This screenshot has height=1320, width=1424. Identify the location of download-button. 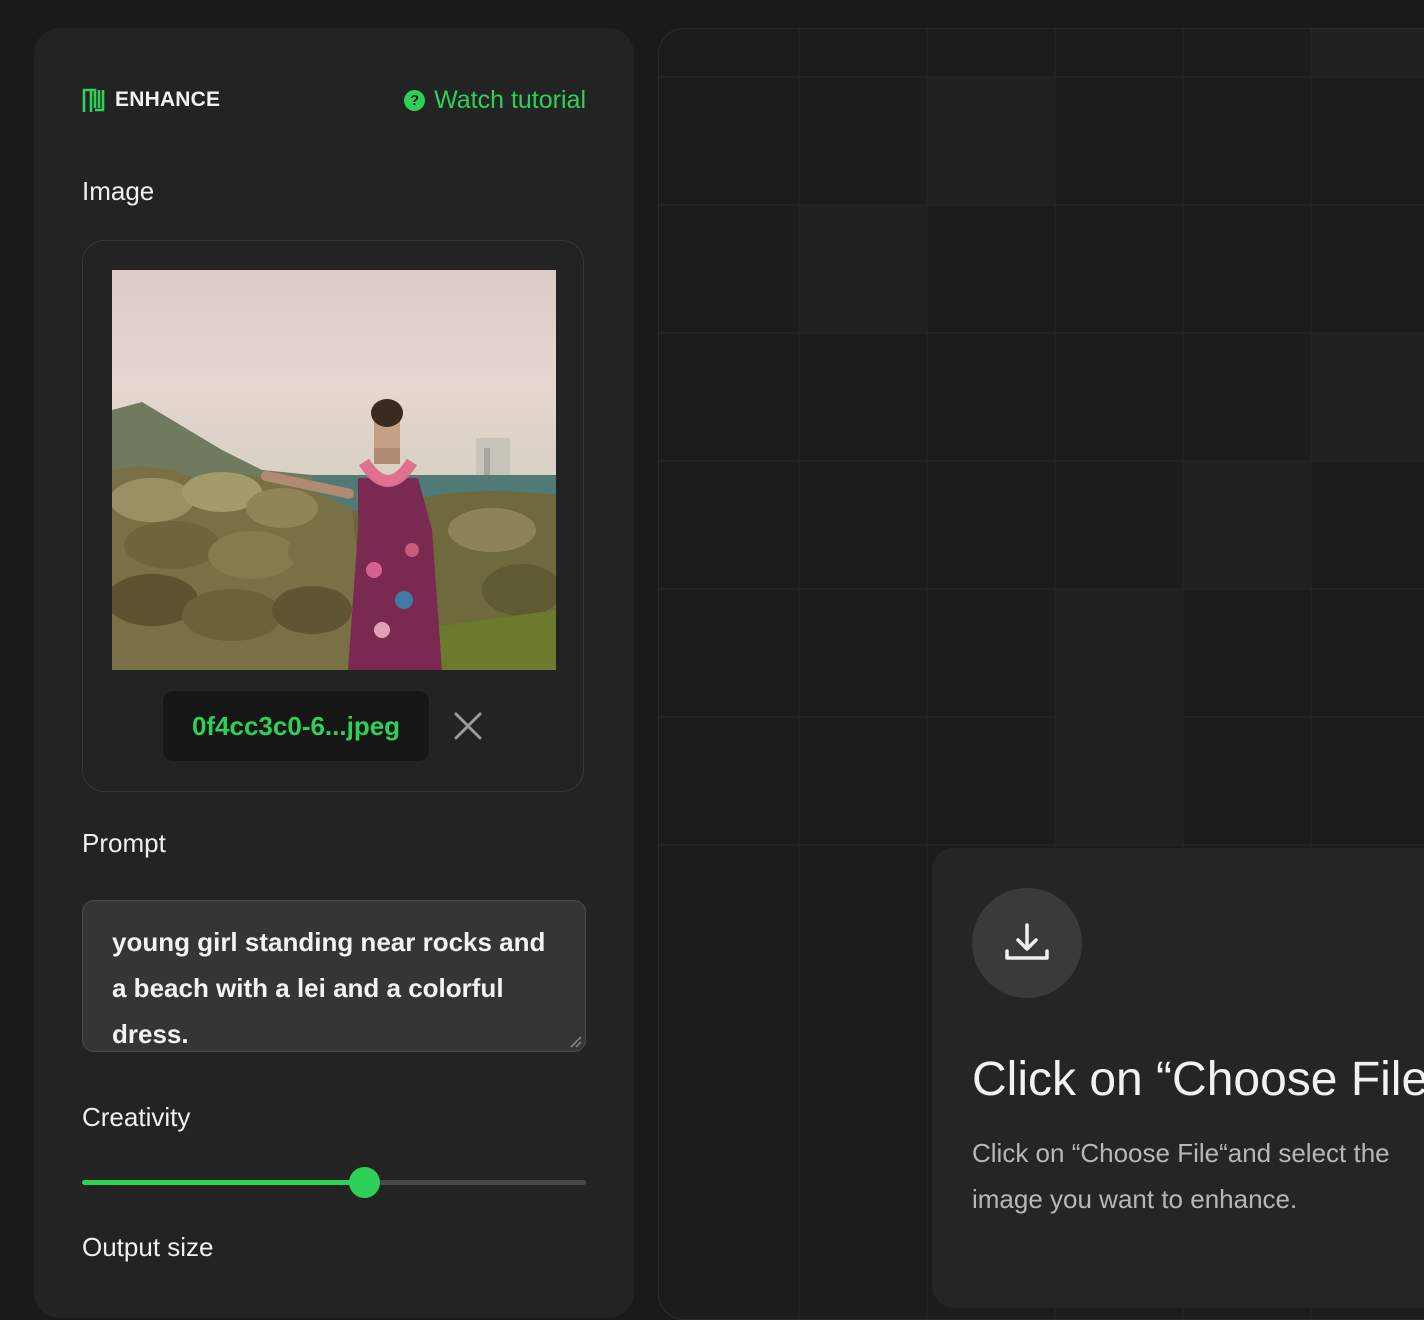
(1027, 943).